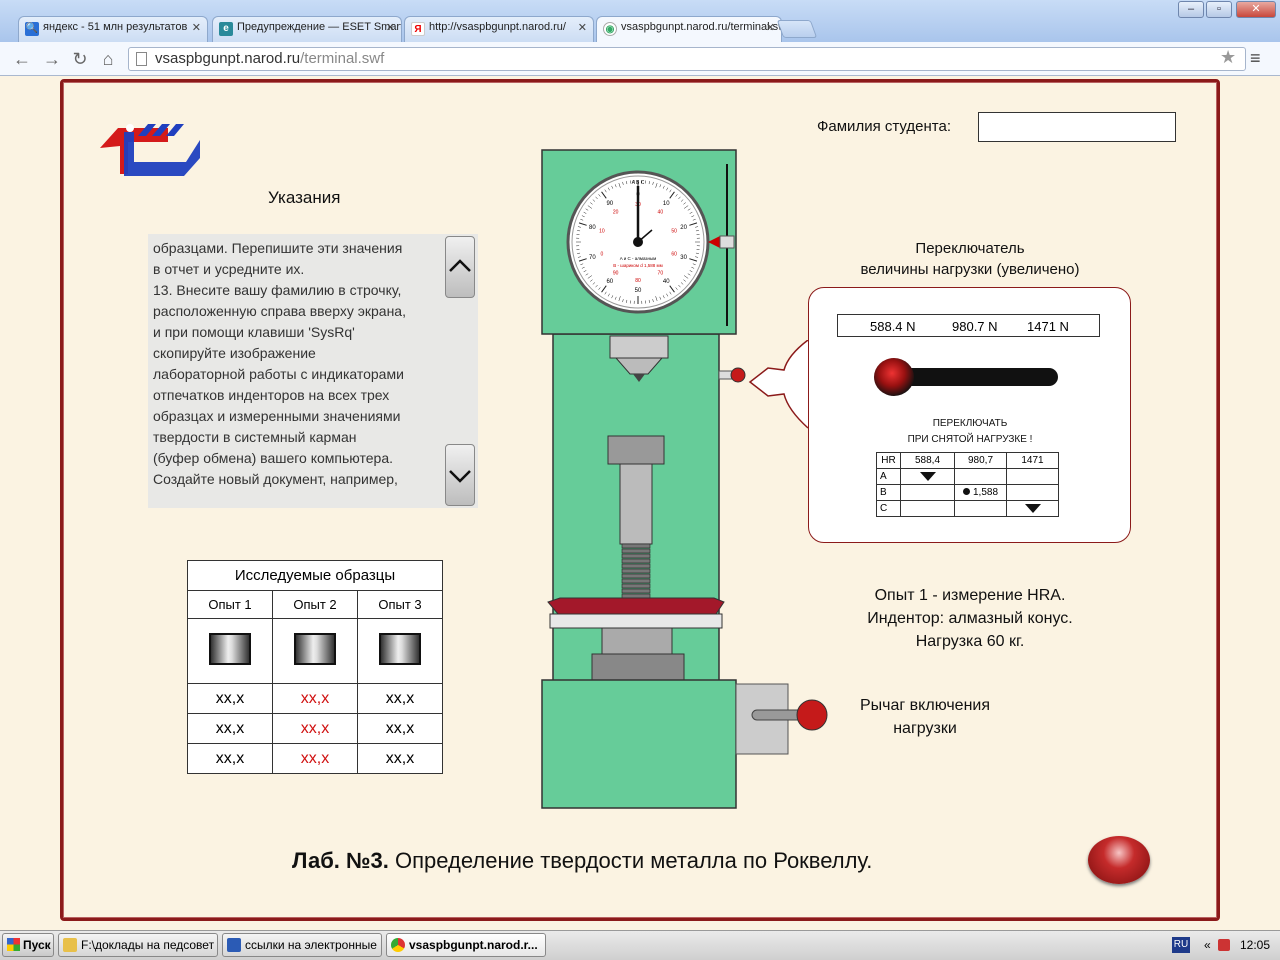  I want to click on address-bar: vsaspbgunpt.narod.ru/terminal.swf, so click(687, 59).